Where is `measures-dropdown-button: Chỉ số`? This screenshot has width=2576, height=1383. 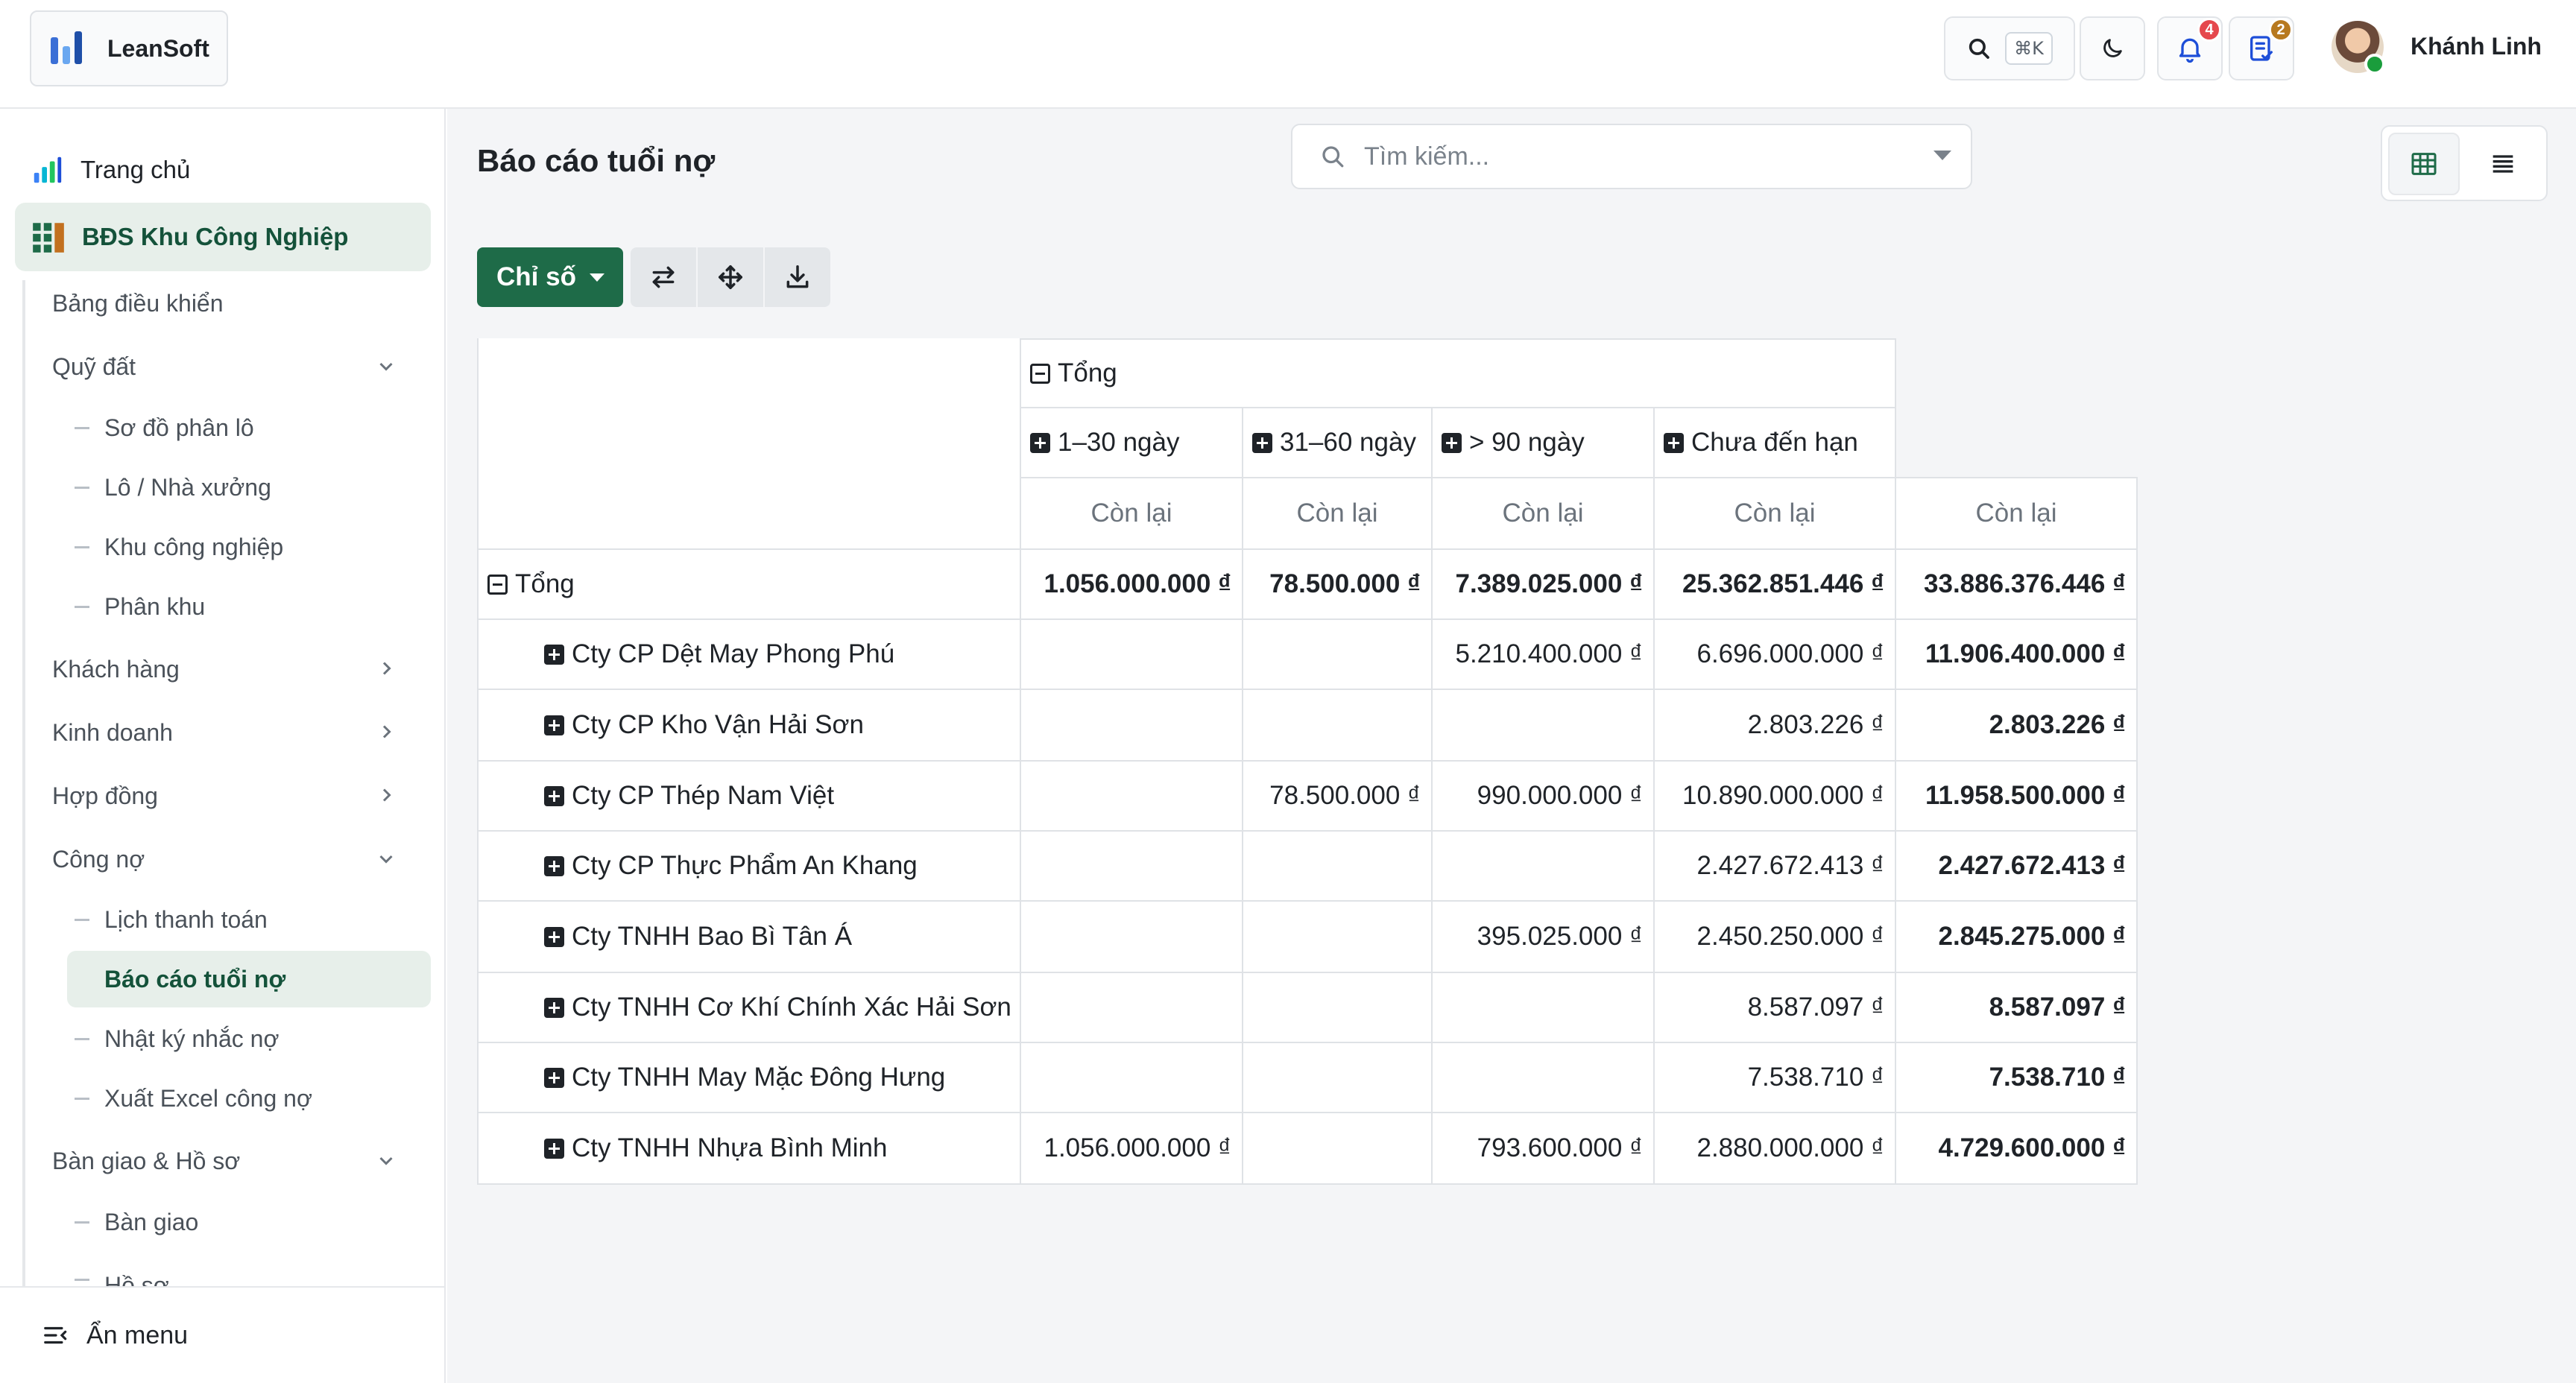
measures-dropdown-button: Chỉ số is located at coordinates (550, 277).